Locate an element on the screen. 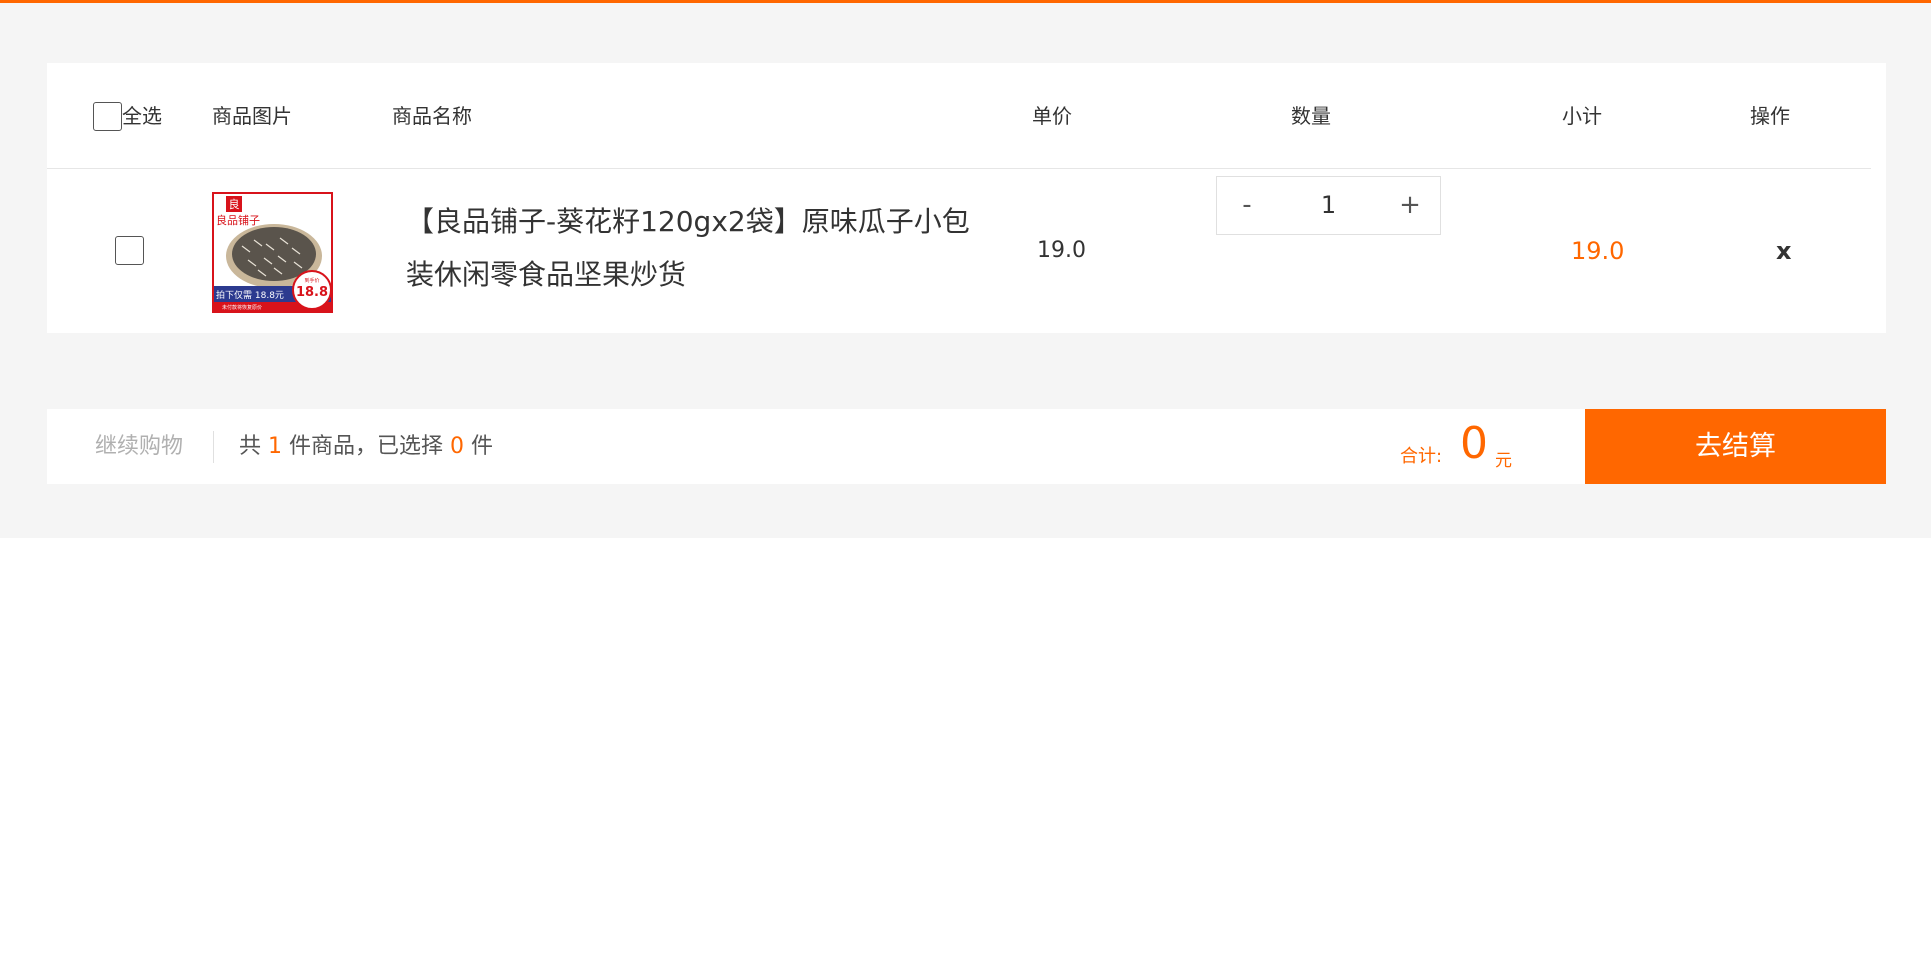 The height and width of the screenshot is (969, 1931). promo-text: 拍下仅需 18.8元 is located at coordinates (250, 295).